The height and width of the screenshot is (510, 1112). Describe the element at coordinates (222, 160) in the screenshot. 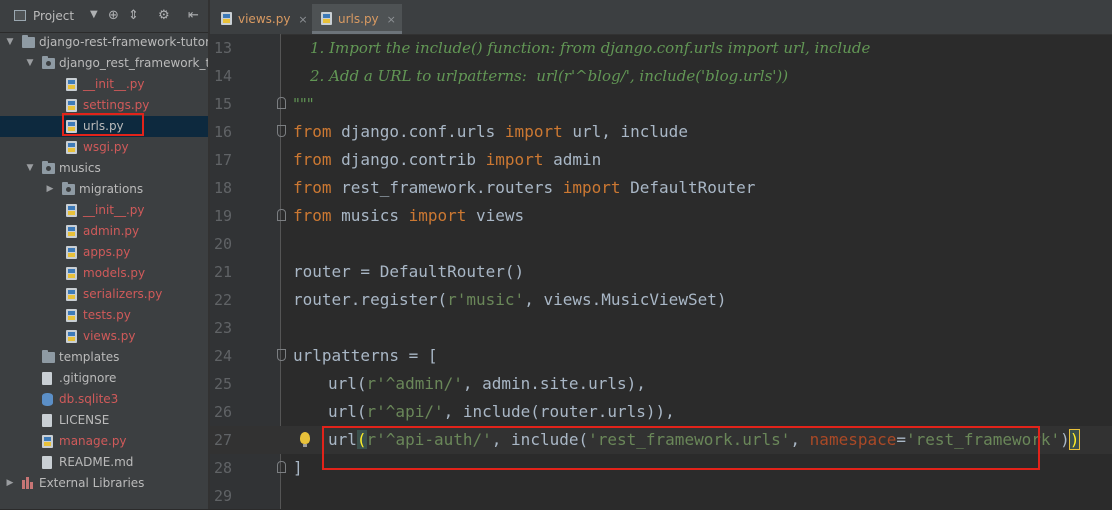

I see `line-number: 17` at that location.